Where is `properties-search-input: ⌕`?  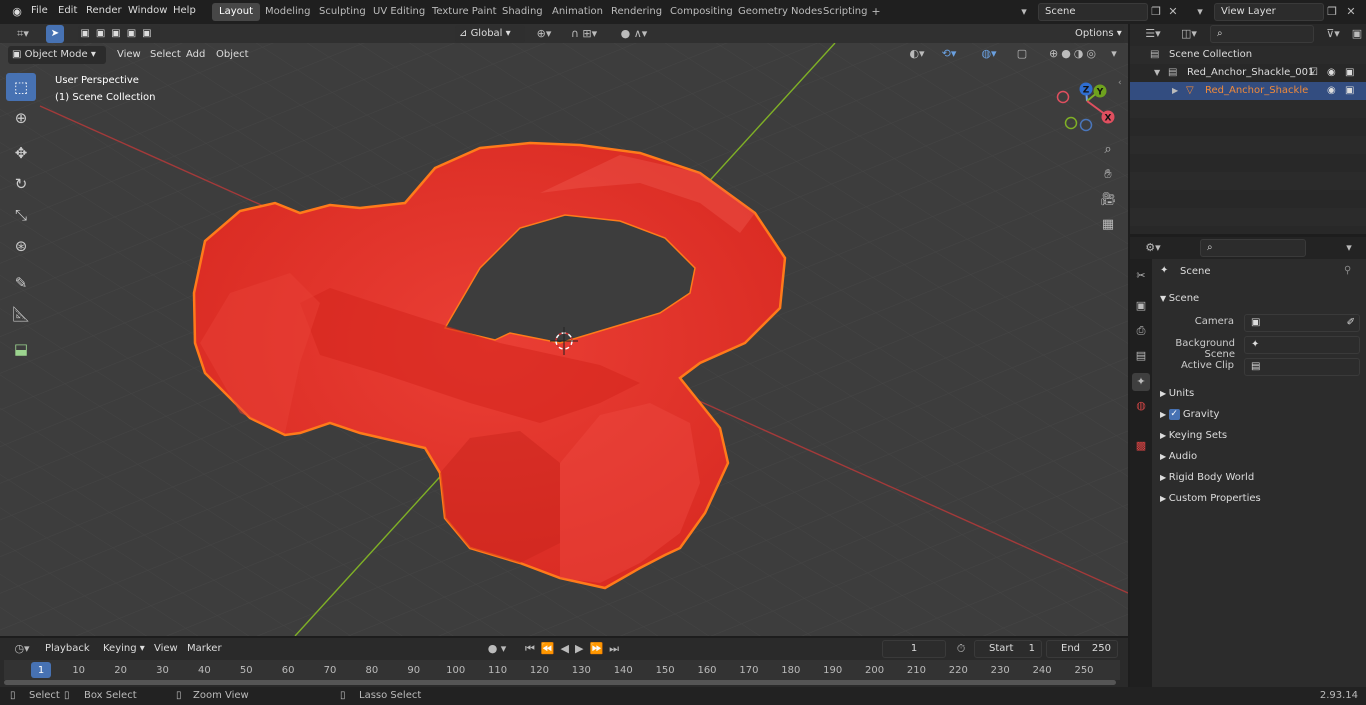
properties-search-input: ⌕ is located at coordinates (1253, 248).